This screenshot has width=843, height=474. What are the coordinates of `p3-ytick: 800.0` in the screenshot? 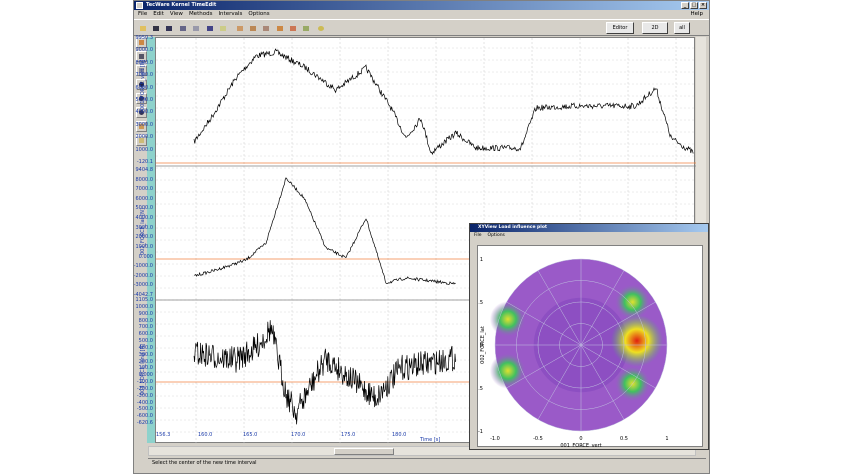 It's located at (145, 320).